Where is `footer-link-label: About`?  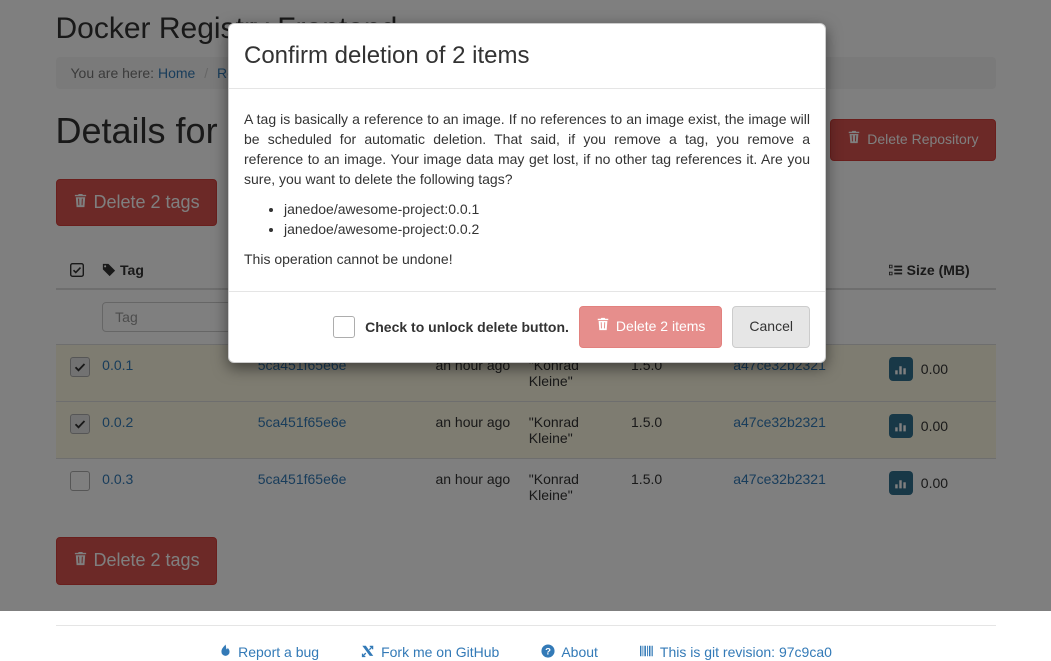
footer-link-label: About is located at coordinates (579, 652).